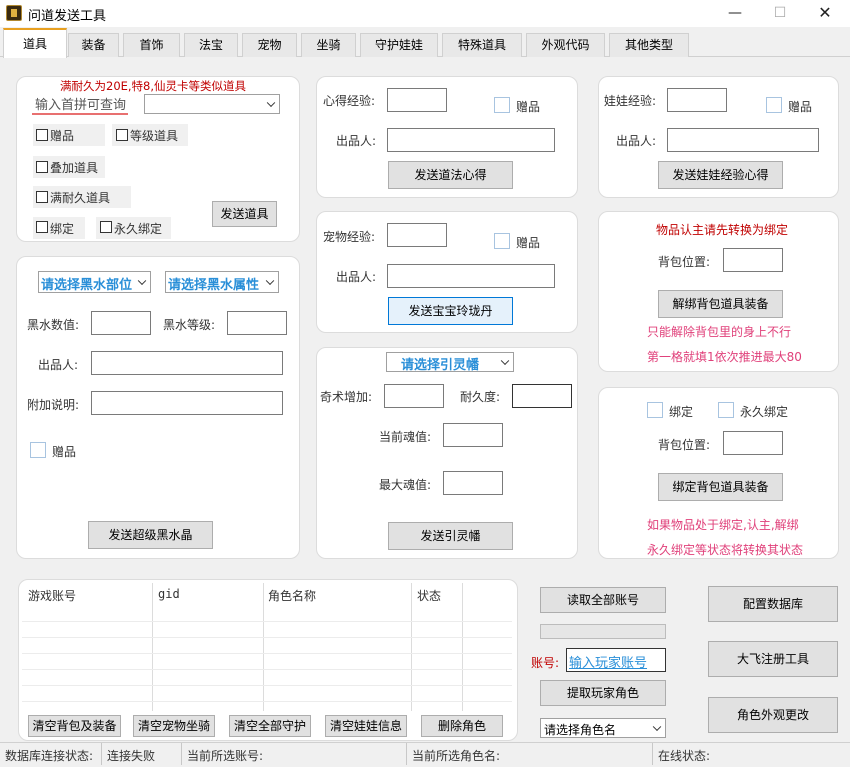 The height and width of the screenshot is (767, 850). What do you see at coordinates (42, 167) in the screenshot?
I see `stack-item-checkbox` at bounding box center [42, 167].